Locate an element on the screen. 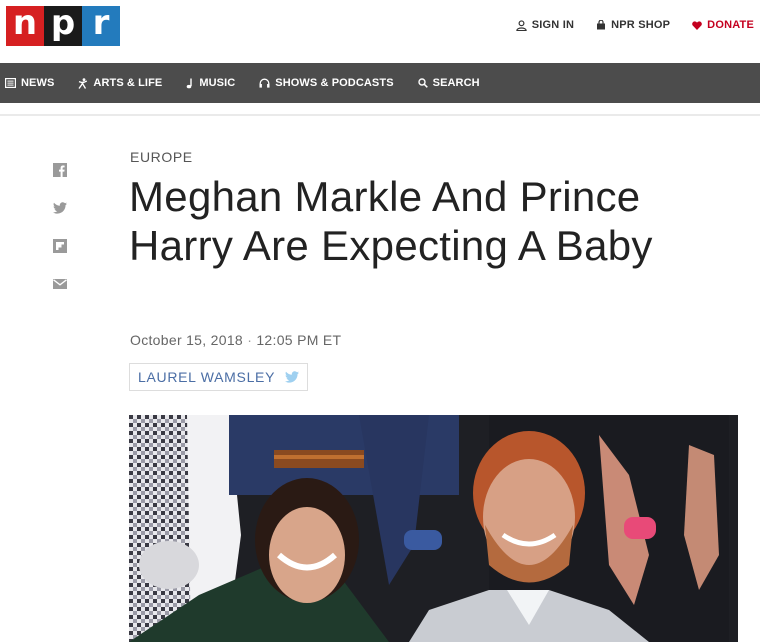 Image resolution: width=760 pixels, height=642 pixels. nav-item-news: NEWS is located at coordinates (29, 83).